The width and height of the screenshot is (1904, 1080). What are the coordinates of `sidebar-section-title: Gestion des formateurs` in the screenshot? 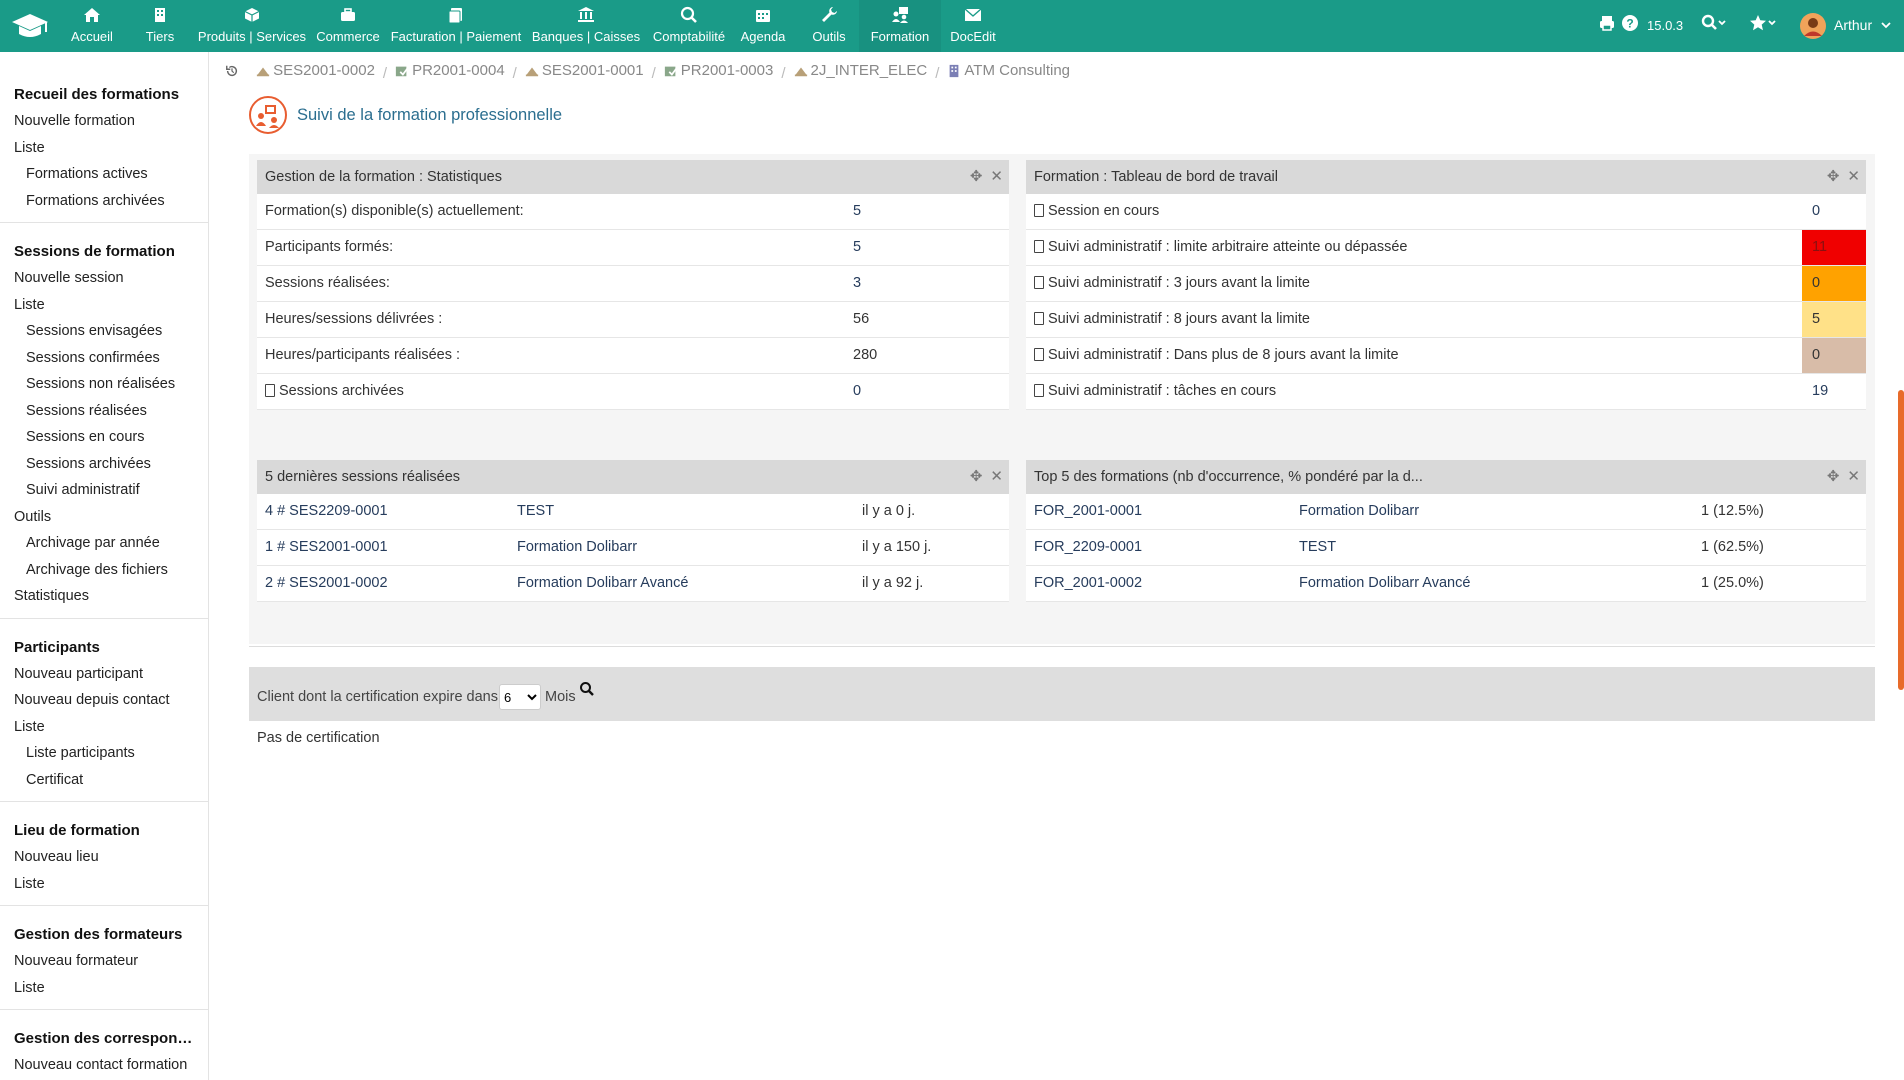 It's located at (104, 935).